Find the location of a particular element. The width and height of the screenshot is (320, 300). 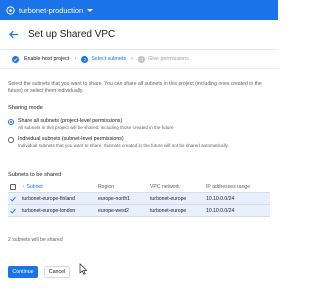

step-label: Select subnets is located at coordinates (109, 59).